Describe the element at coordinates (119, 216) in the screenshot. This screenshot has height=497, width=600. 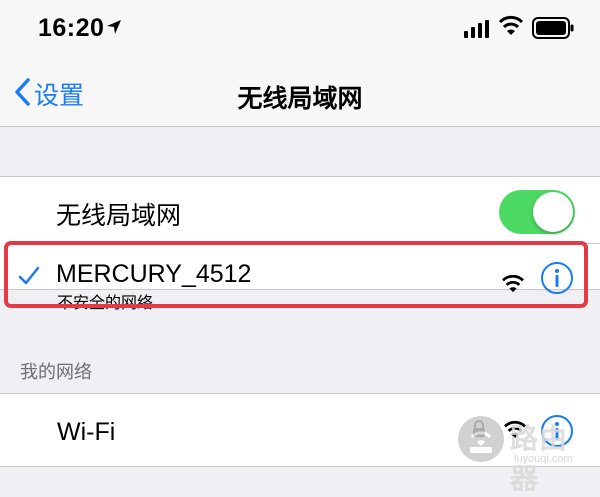
I see `wlan-toggle-label: 无线局域网` at that location.